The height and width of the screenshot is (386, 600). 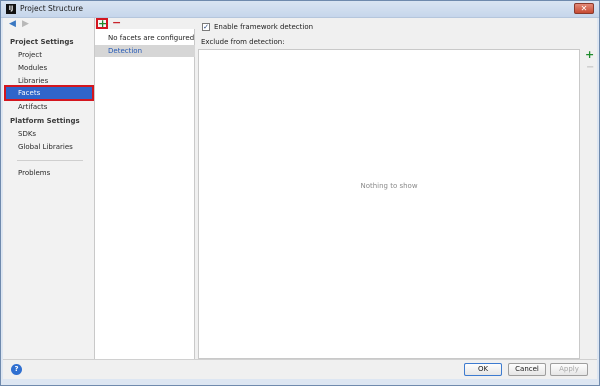 What do you see at coordinates (264, 27) in the screenshot?
I see `enable-framework-detection-label: Enable framework detection` at bounding box center [264, 27].